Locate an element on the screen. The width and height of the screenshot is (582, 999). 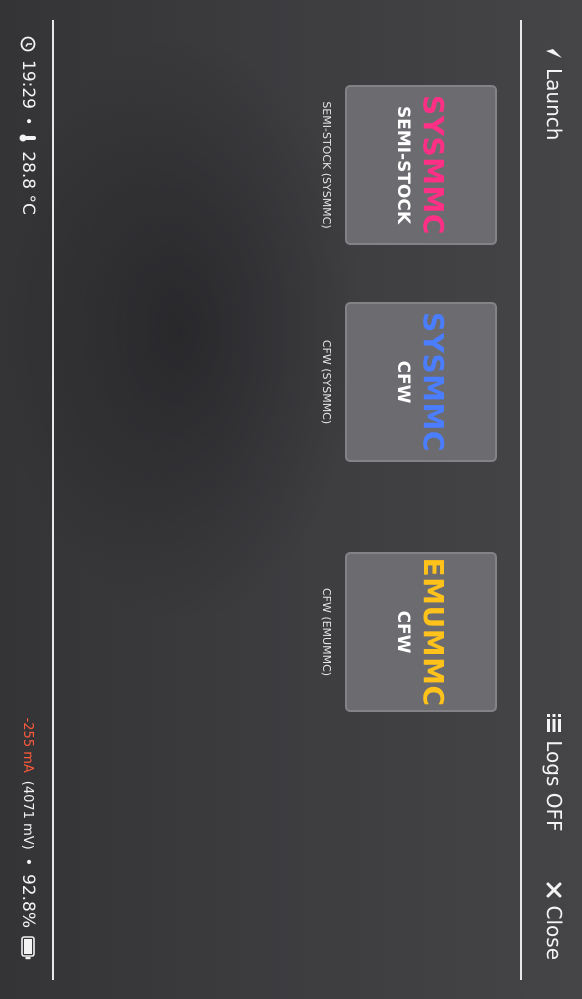
rocket-icon is located at coordinates (554, 50).